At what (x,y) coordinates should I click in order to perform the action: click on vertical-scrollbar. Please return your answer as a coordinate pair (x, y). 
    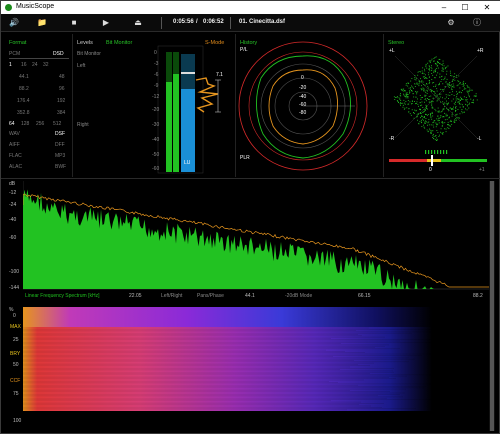
    Looking at the image, I should click on (492, 306).